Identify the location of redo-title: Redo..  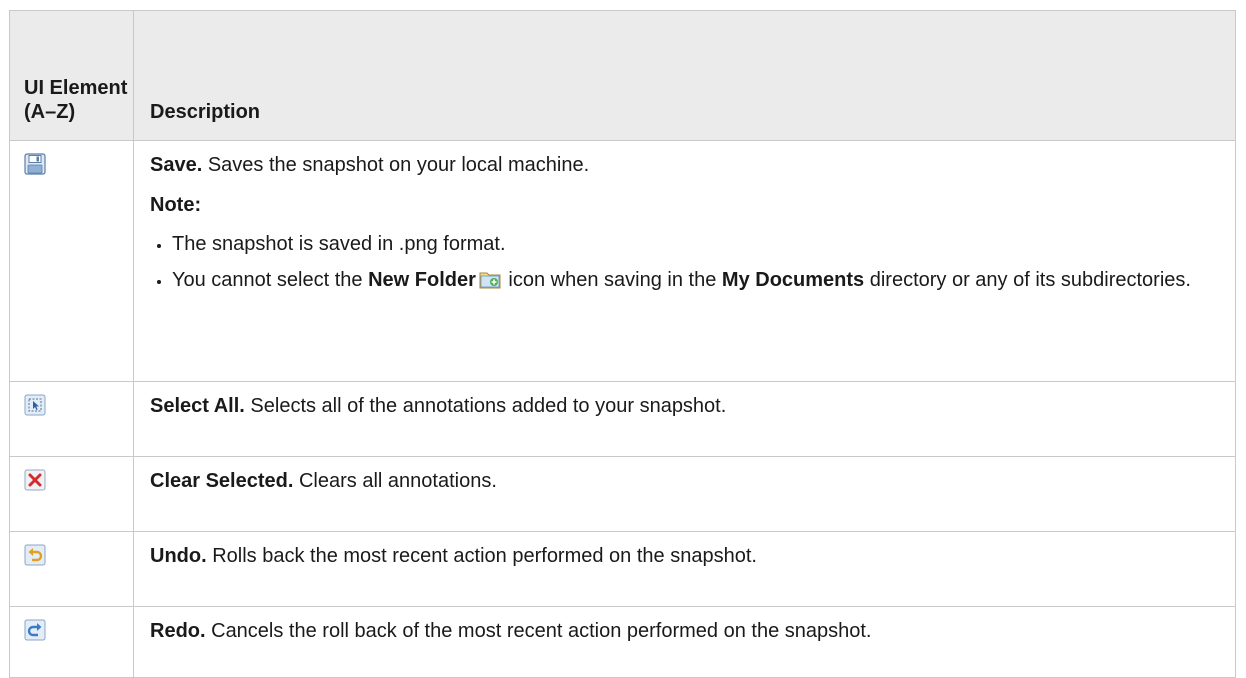
(178, 631).